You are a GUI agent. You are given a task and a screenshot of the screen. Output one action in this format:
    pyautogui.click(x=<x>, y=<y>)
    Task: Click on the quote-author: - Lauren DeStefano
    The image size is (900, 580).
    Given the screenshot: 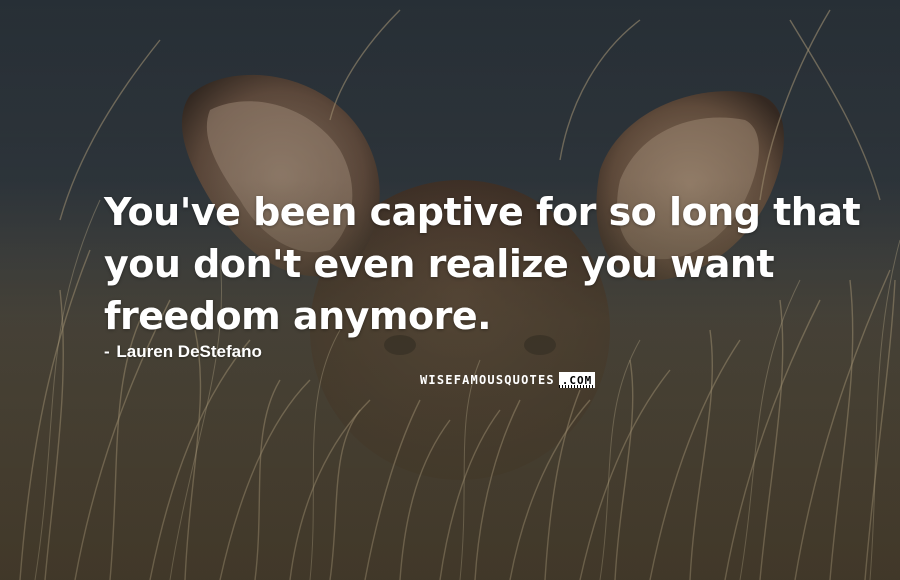 What is the action you would take?
    pyautogui.click(x=183, y=352)
    